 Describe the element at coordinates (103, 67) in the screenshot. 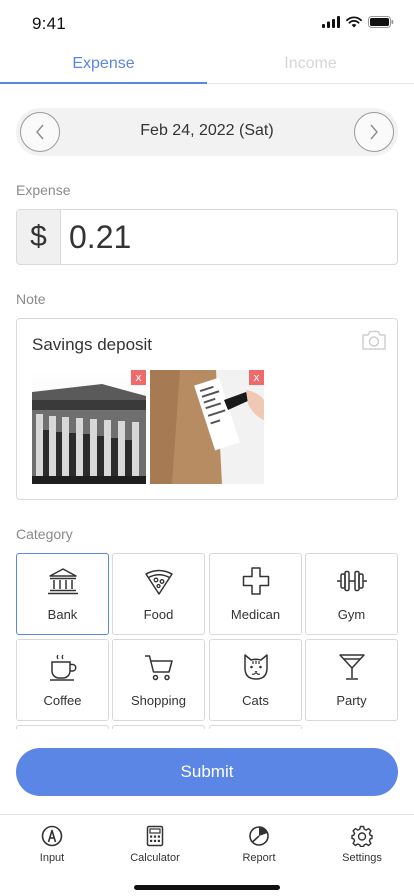

I see `tab-expense: Expense` at that location.